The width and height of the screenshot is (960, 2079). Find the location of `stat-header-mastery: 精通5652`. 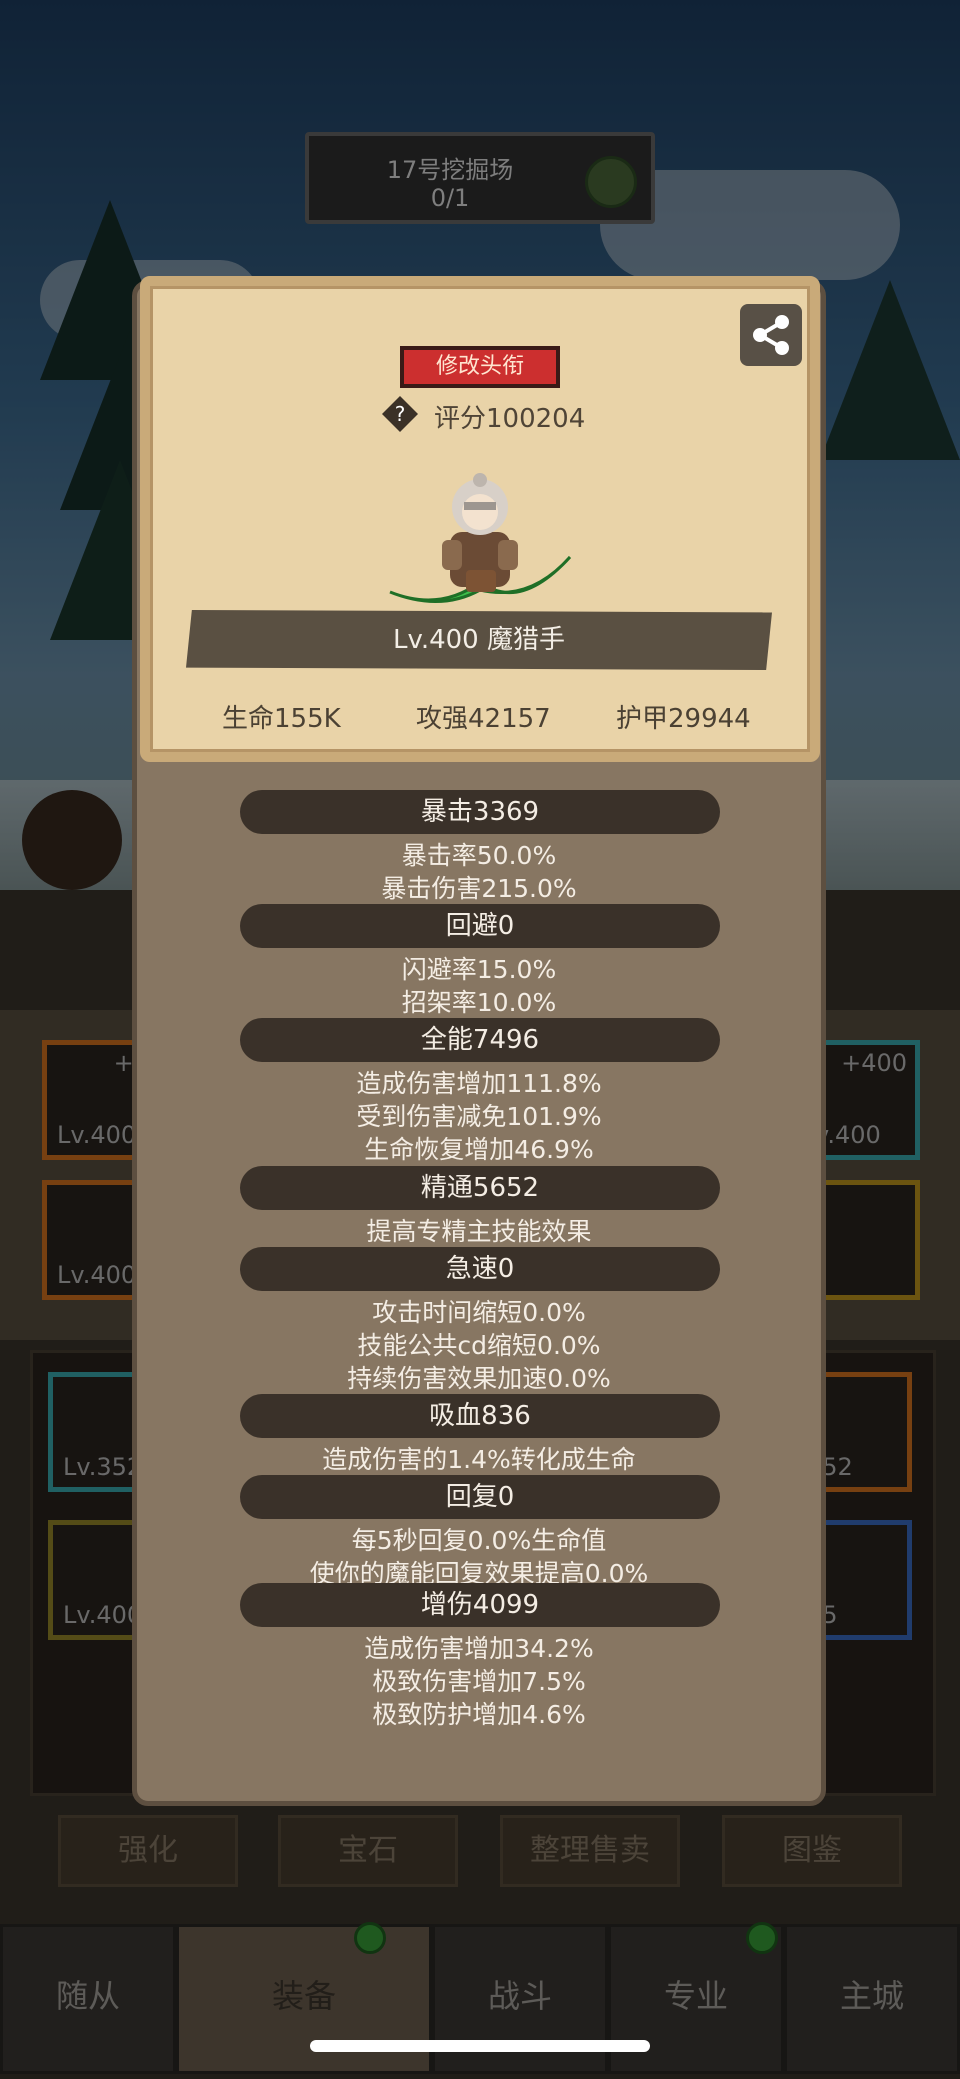

stat-header-mastery: 精通5652 is located at coordinates (480, 1188).